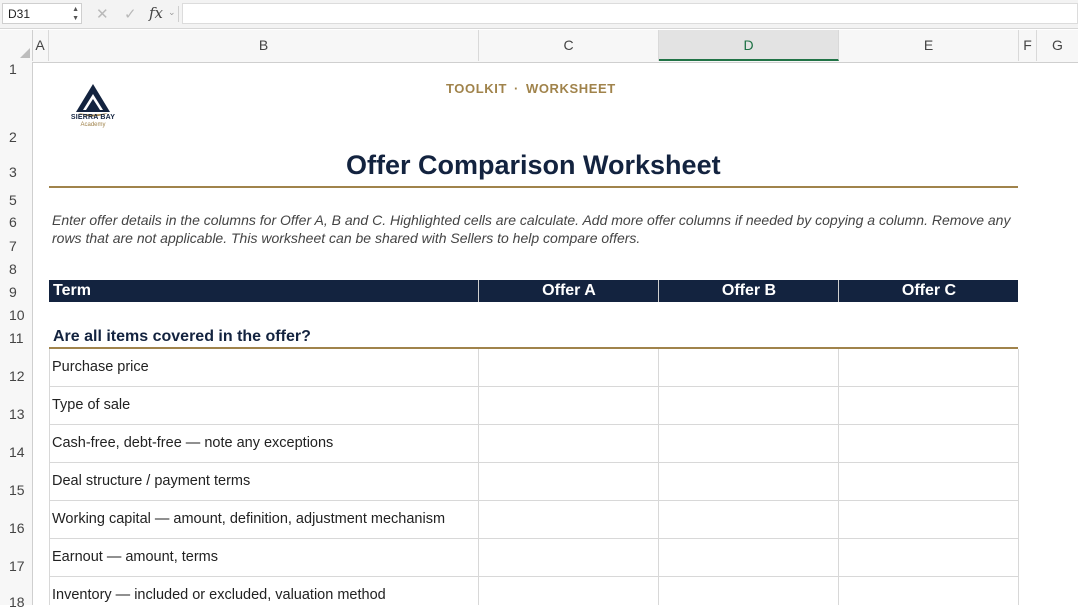 Image resolution: width=1078 pixels, height=610 pixels. I want to click on column-header-g: G, so click(1057, 45).